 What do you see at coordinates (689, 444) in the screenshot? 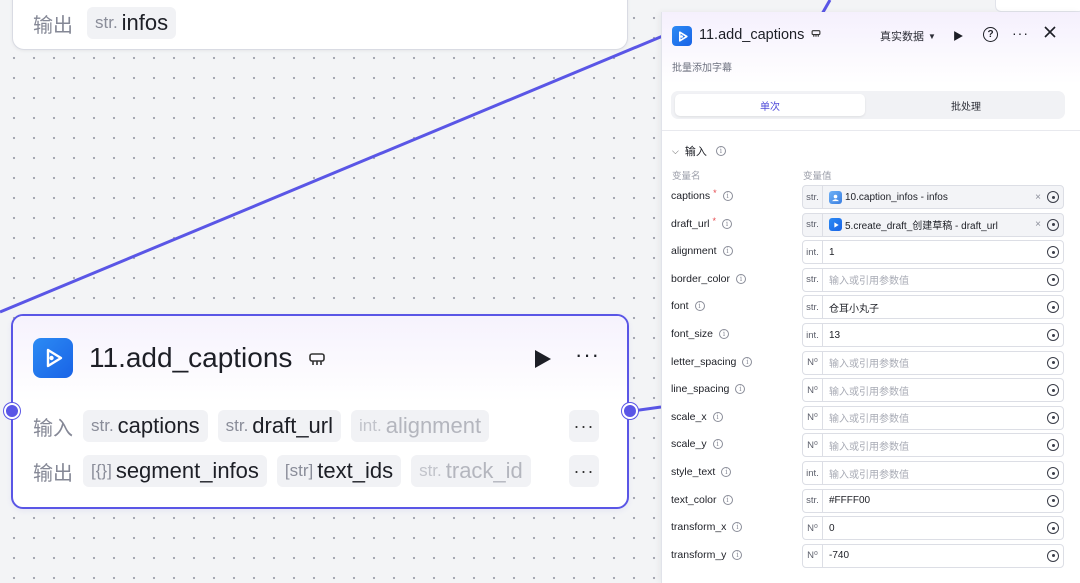
I see `param-name-label: scale_y` at bounding box center [689, 444].